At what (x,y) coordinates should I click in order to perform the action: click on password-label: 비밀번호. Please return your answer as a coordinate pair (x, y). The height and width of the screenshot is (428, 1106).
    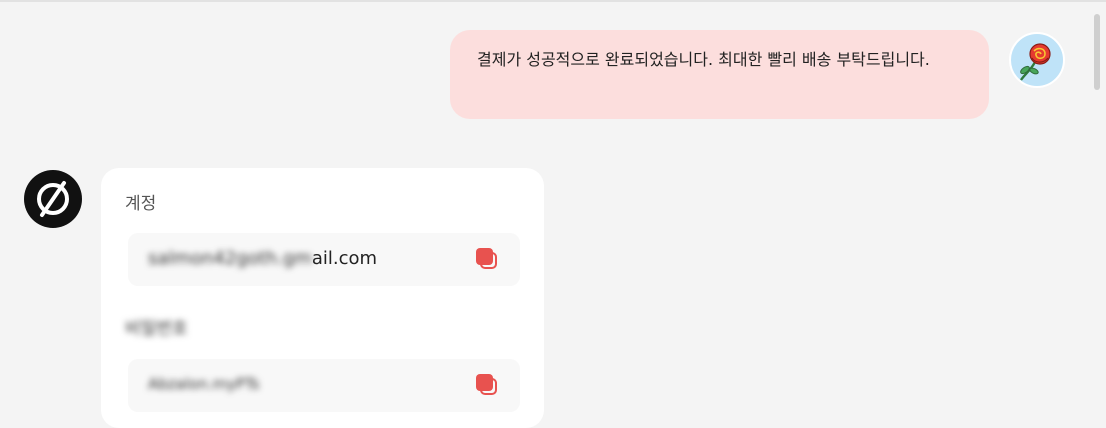
    Looking at the image, I should click on (156, 329).